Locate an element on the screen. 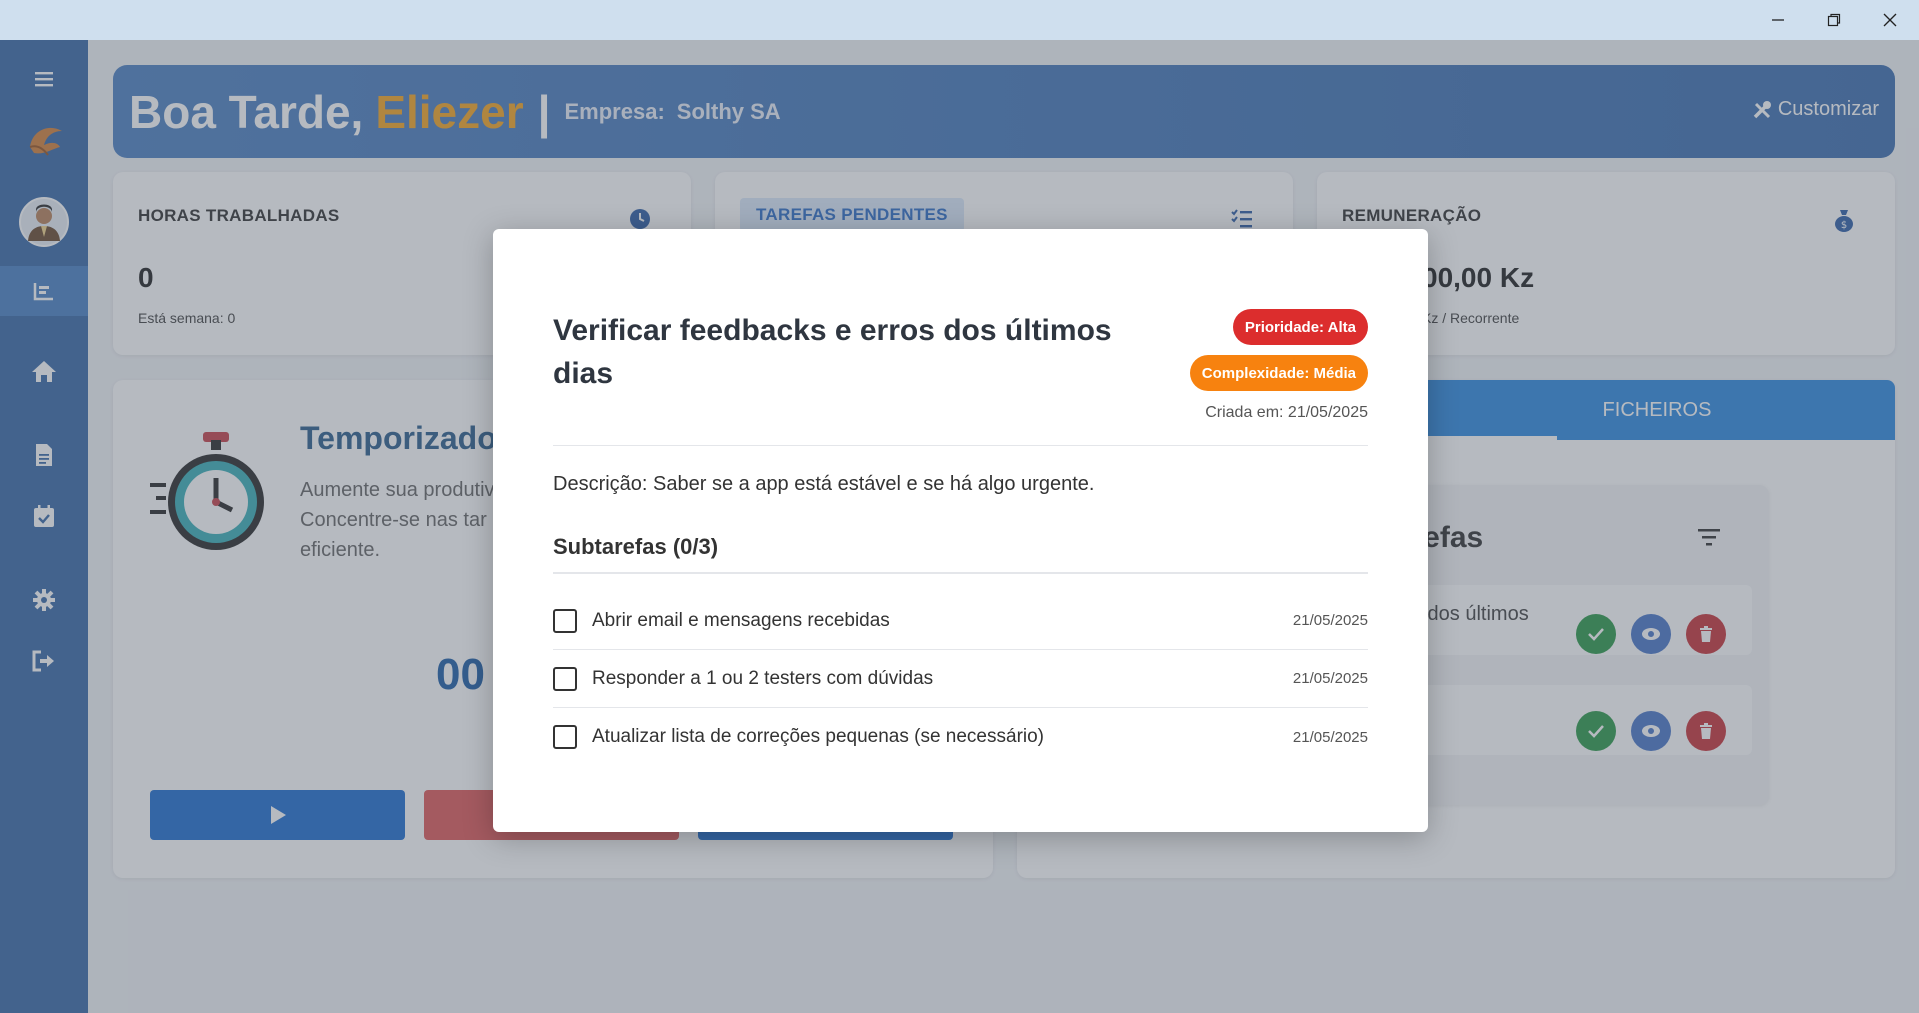 The width and height of the screenshot is (1919, 1013). close-icon is located at coordinates (1890, 20).